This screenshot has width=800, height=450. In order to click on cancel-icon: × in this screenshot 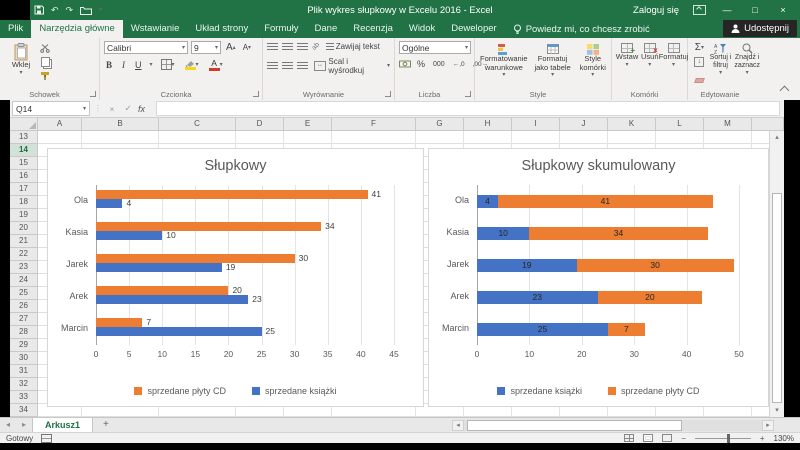, I will do `click(112, 109)`.